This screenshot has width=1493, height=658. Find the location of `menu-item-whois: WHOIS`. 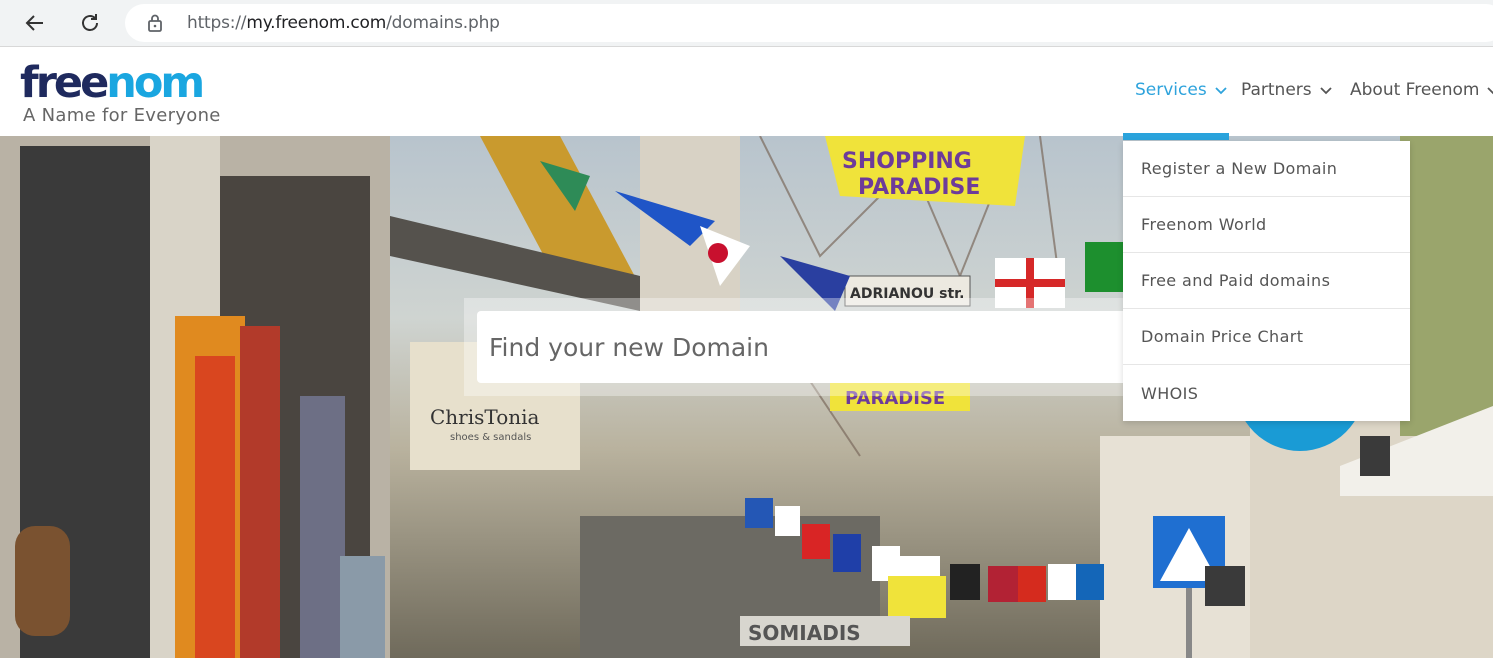

menu-item-whois: WHOIS is located at coordinates (1266, 393).